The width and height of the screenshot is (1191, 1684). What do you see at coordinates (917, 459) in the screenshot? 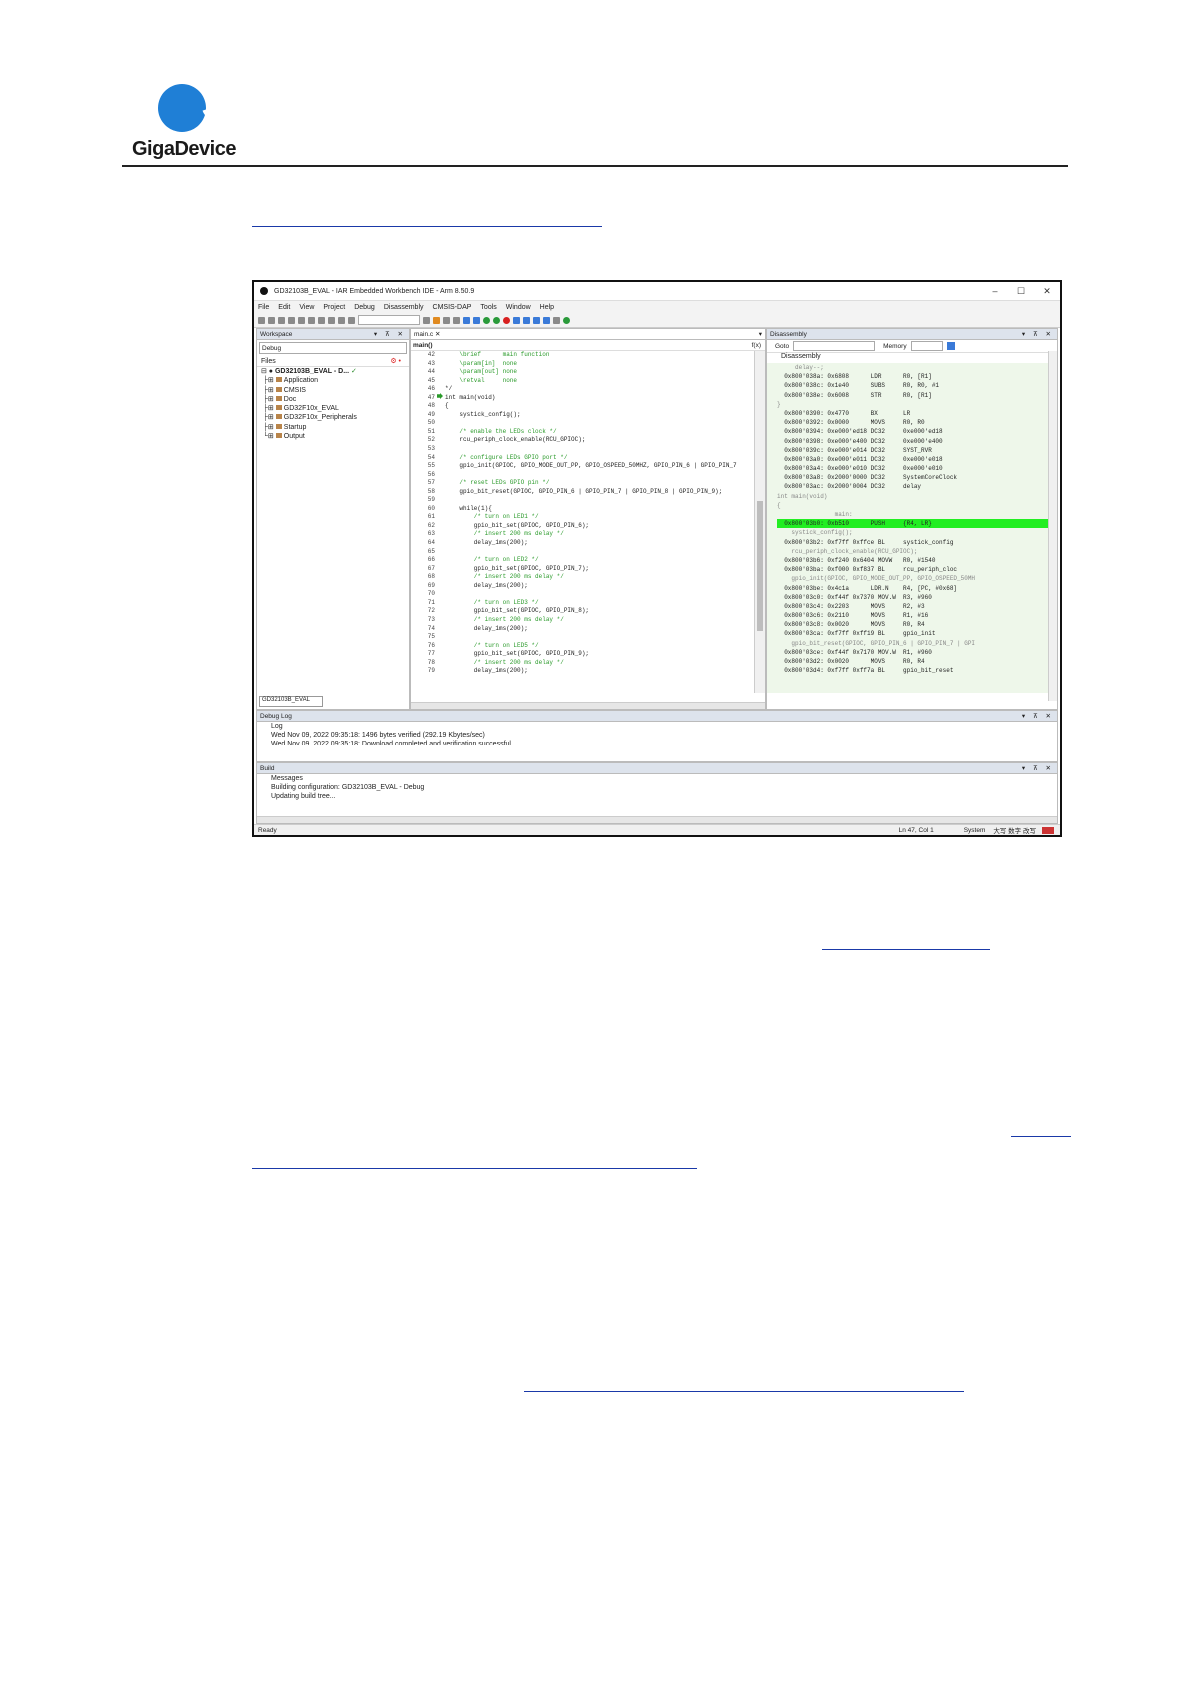
I see `disassembly-row: 0x800'03a0: 0xe000'e011 DC32 0xe000'e018` at bounding box center [917, 459].